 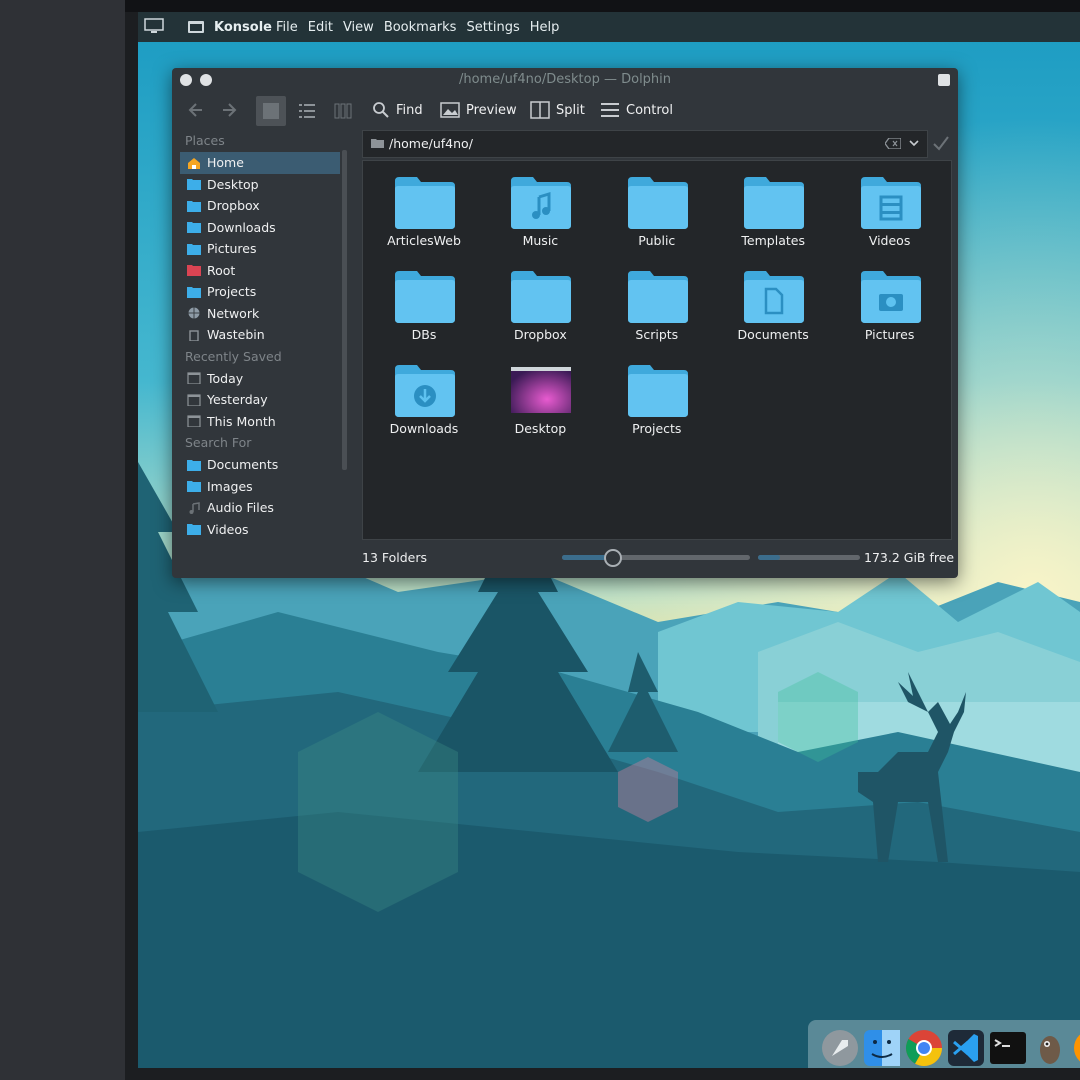 I want to click on menu-help: Help, so click(x=545, y=27).